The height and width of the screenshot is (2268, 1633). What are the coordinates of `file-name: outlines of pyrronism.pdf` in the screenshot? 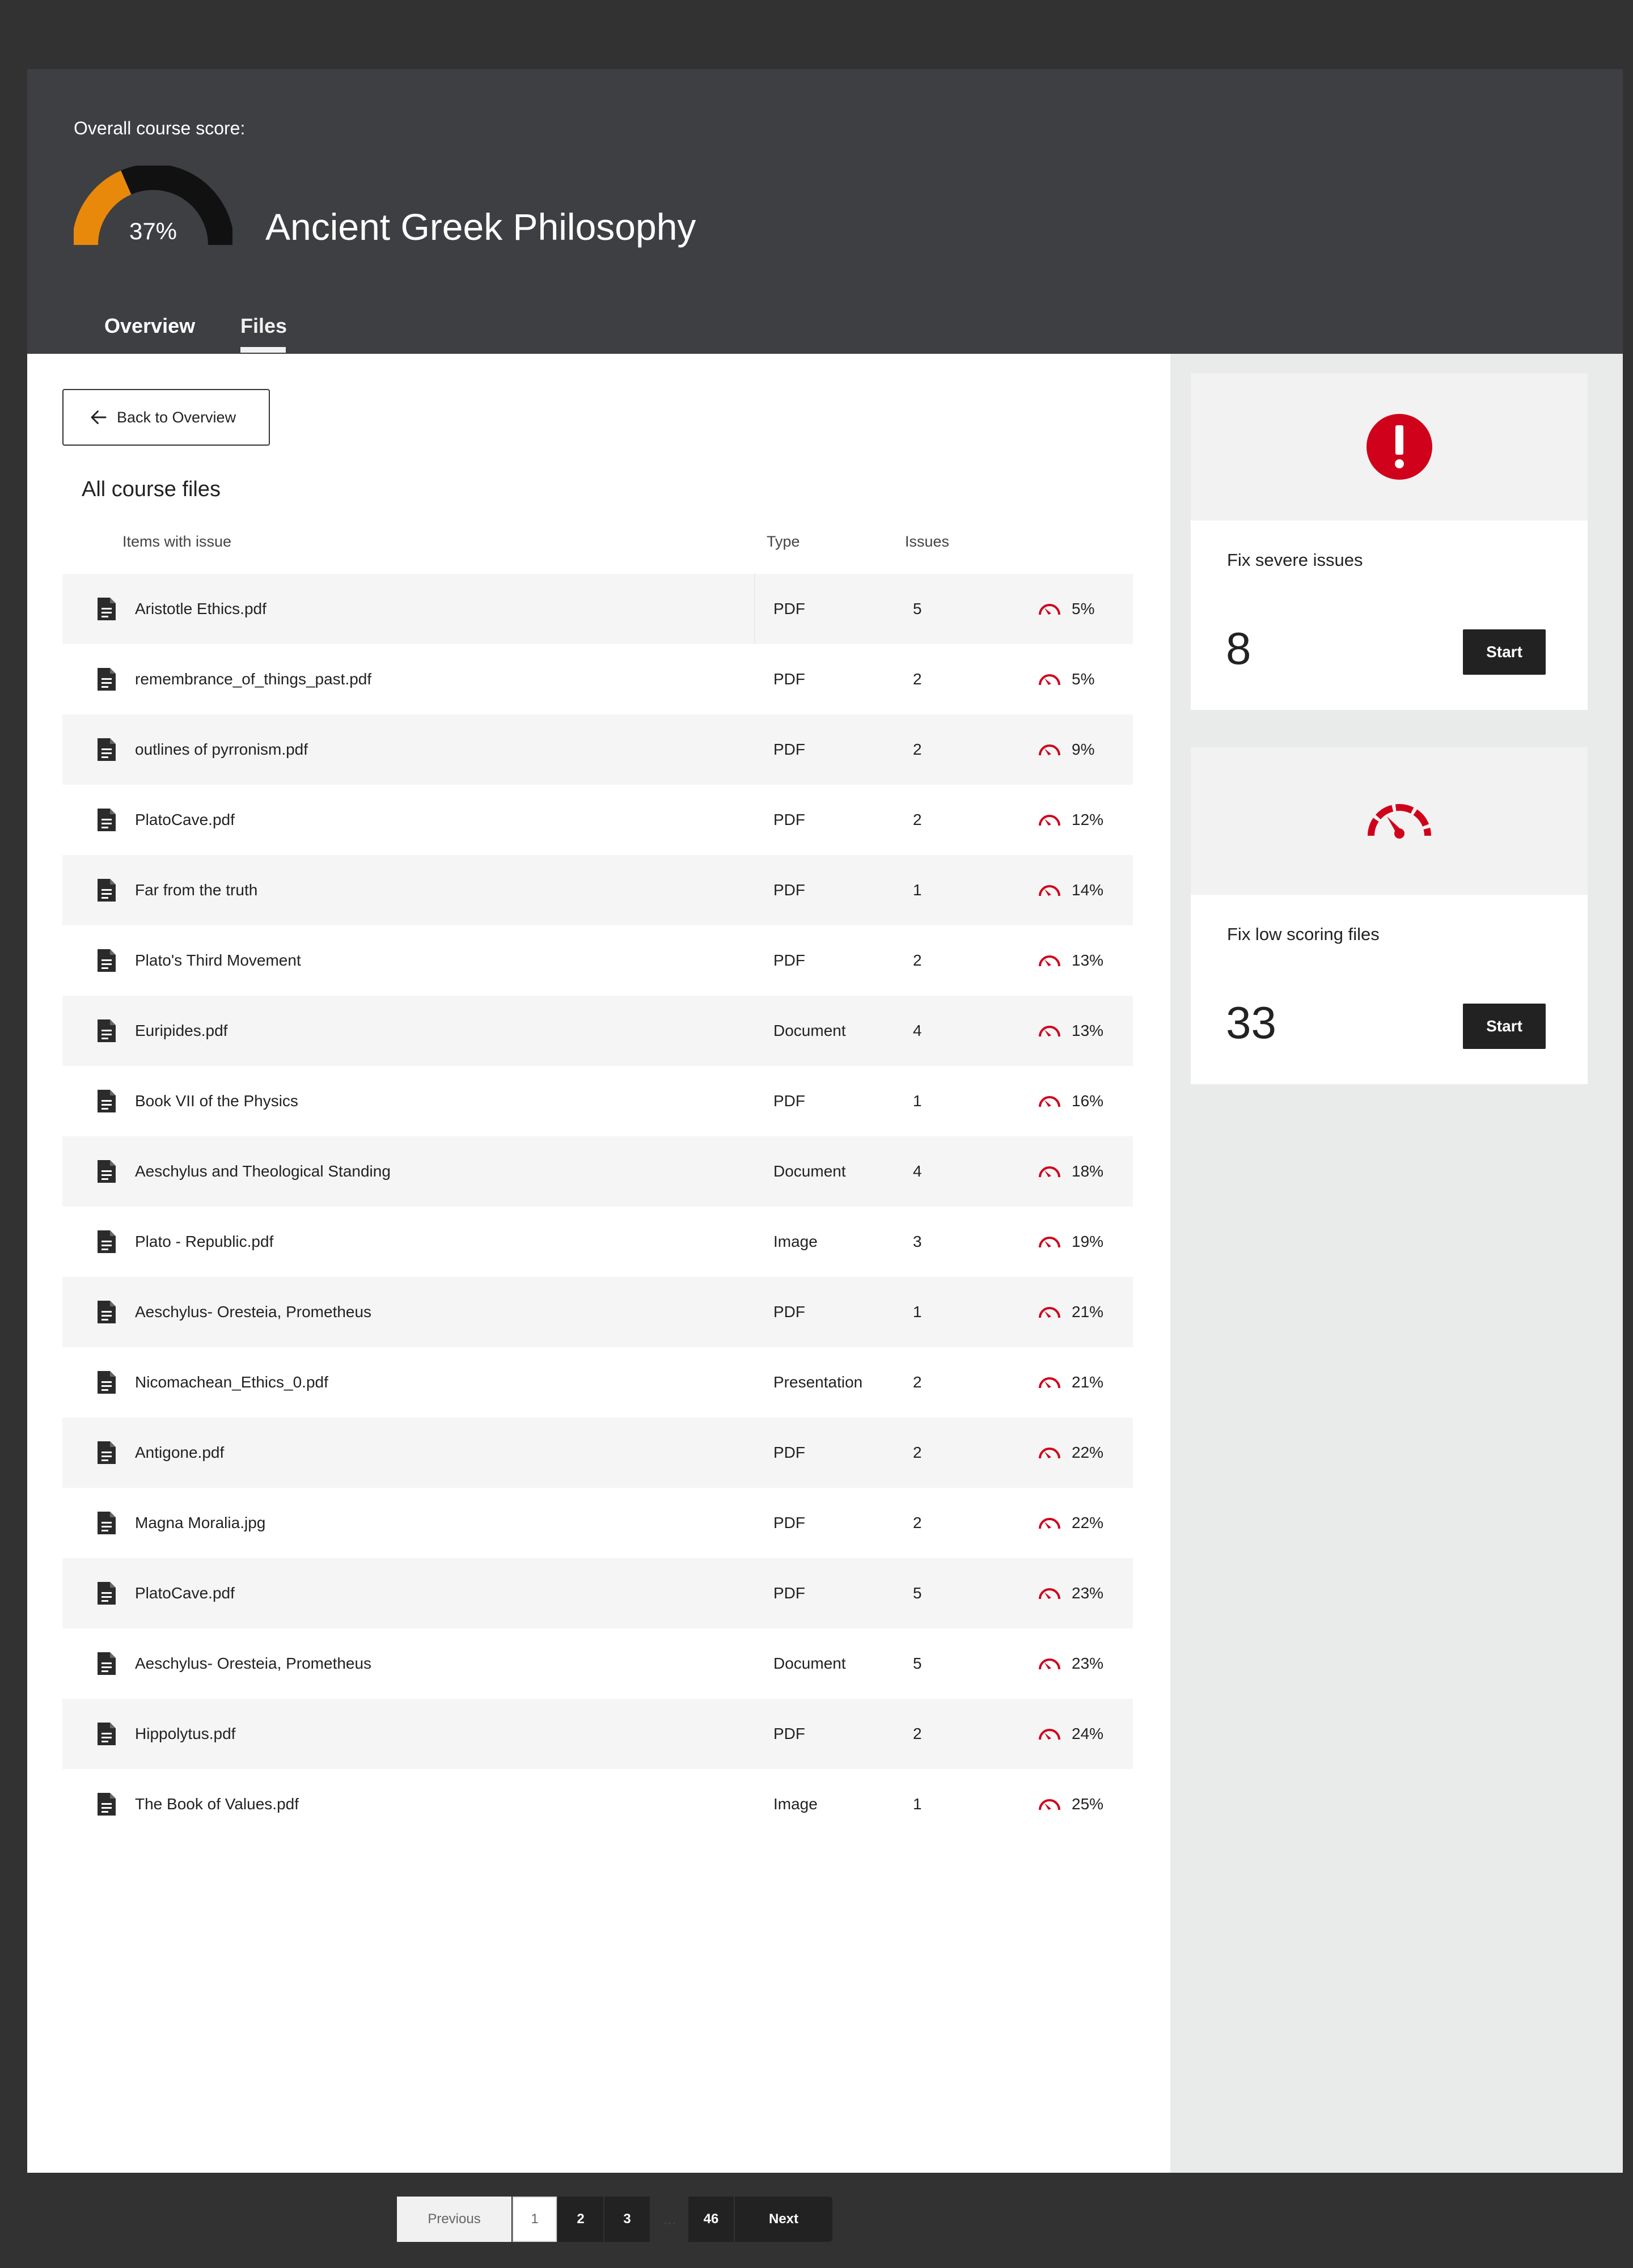 It's located at (221, 750).